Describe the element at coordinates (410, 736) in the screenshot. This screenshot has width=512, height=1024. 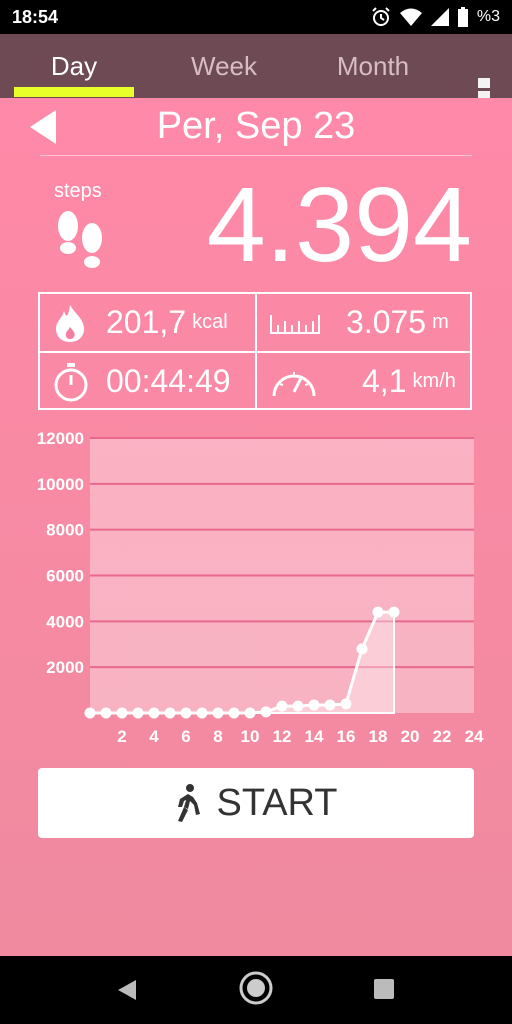
I see `x-tick-label: 20` at that location.